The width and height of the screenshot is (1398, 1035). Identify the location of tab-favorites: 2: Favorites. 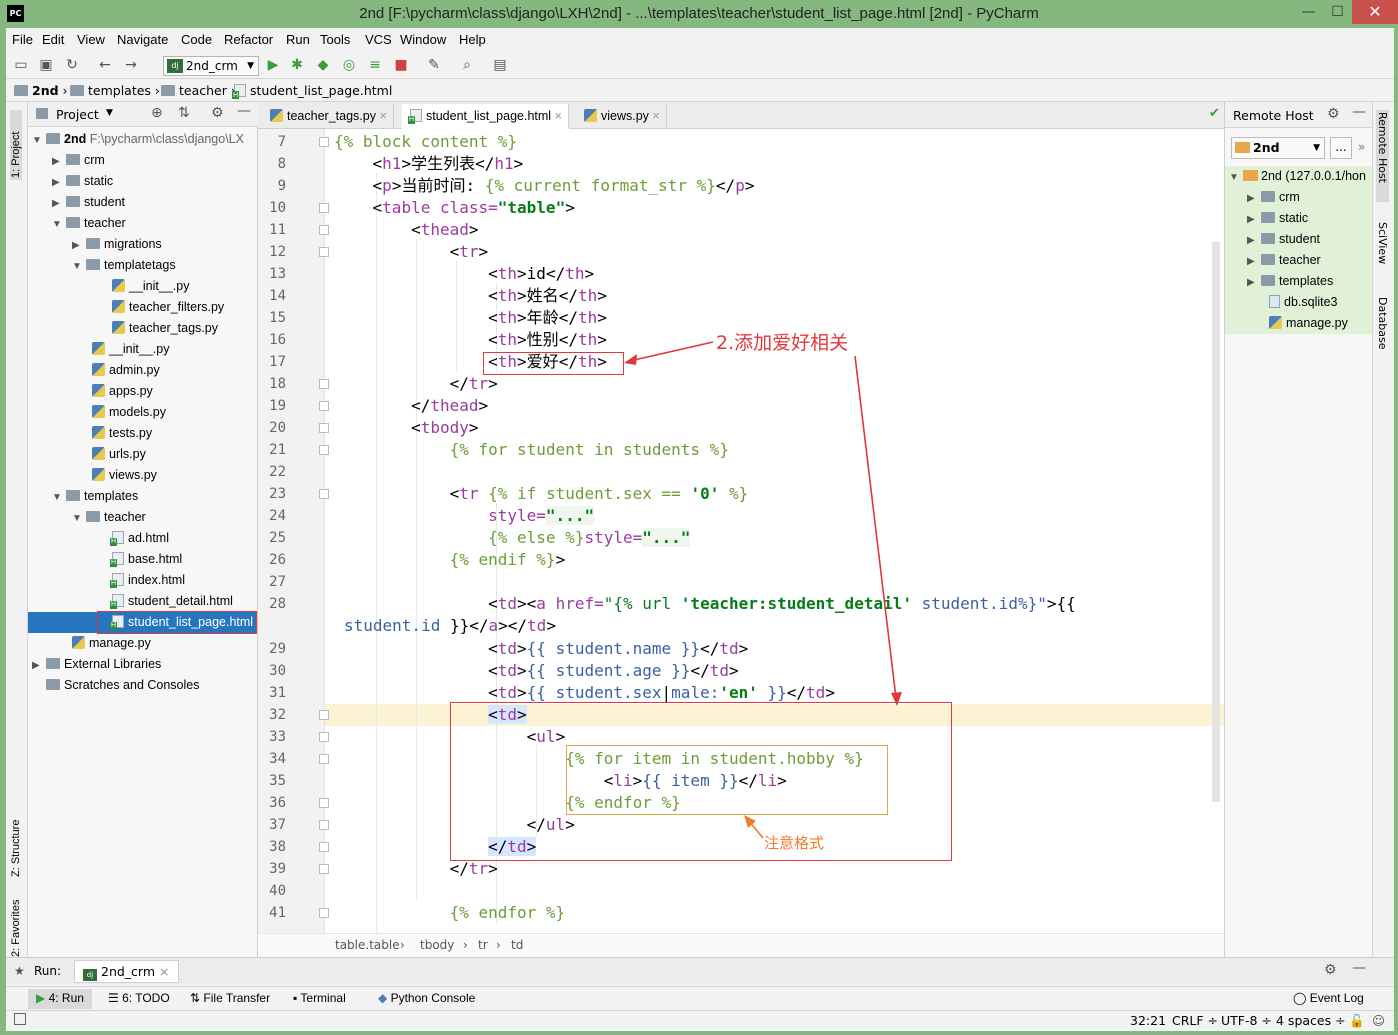
(16, 927).